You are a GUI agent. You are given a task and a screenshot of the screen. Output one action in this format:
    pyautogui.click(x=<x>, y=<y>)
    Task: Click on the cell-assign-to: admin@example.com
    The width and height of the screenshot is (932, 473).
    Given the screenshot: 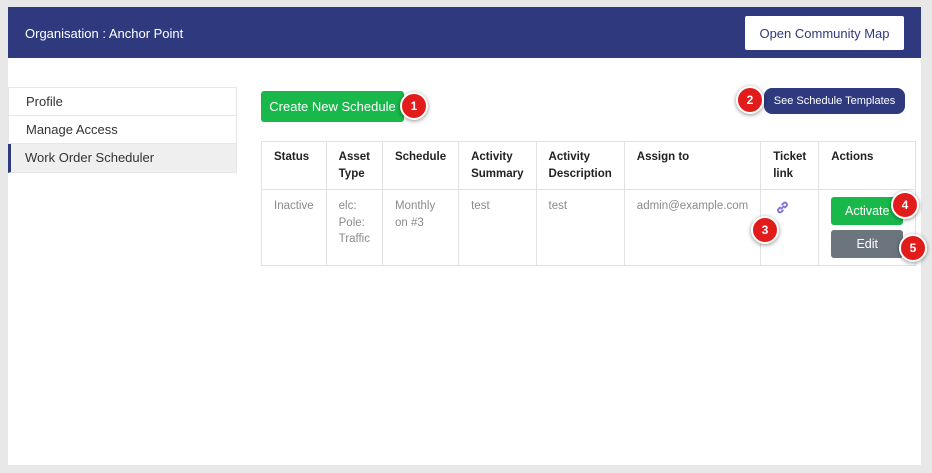 What is the action you would take?
    pyautogui.click(x=692, y=227)
    